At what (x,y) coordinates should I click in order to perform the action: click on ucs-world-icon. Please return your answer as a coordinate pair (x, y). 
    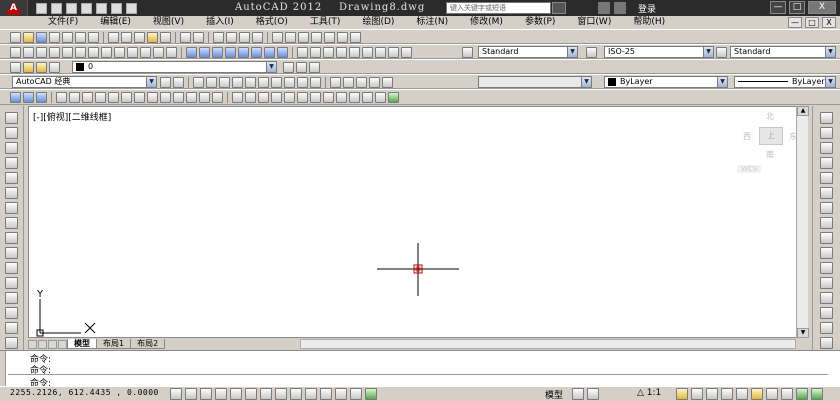
    Looking at the image, I should click on (74, 97).